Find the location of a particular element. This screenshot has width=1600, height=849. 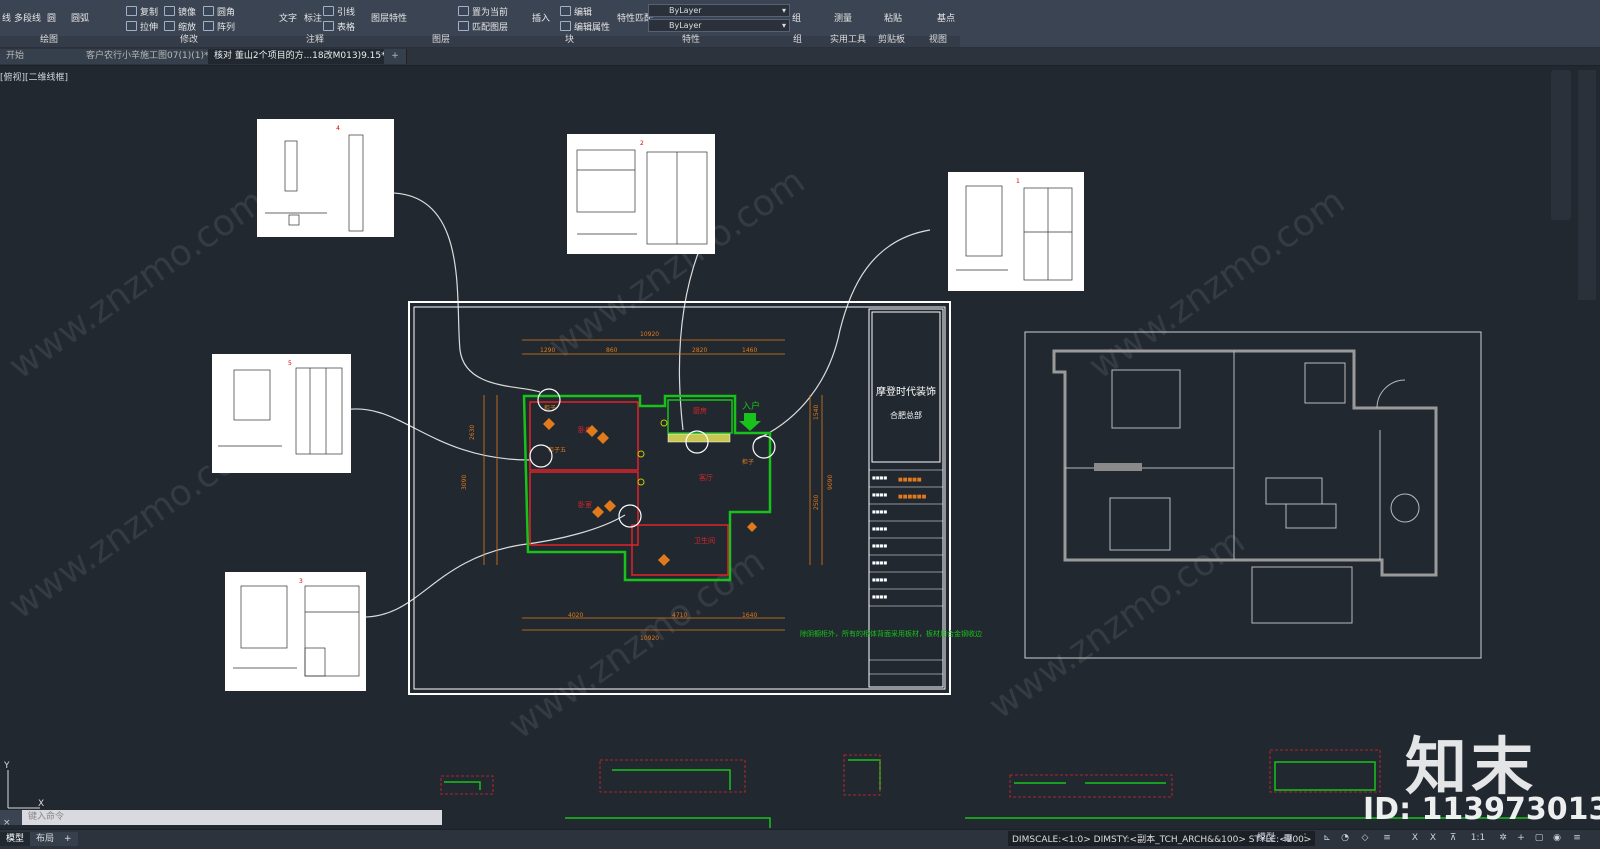

copy-button: 复制 is located at coordinates (142, 11).